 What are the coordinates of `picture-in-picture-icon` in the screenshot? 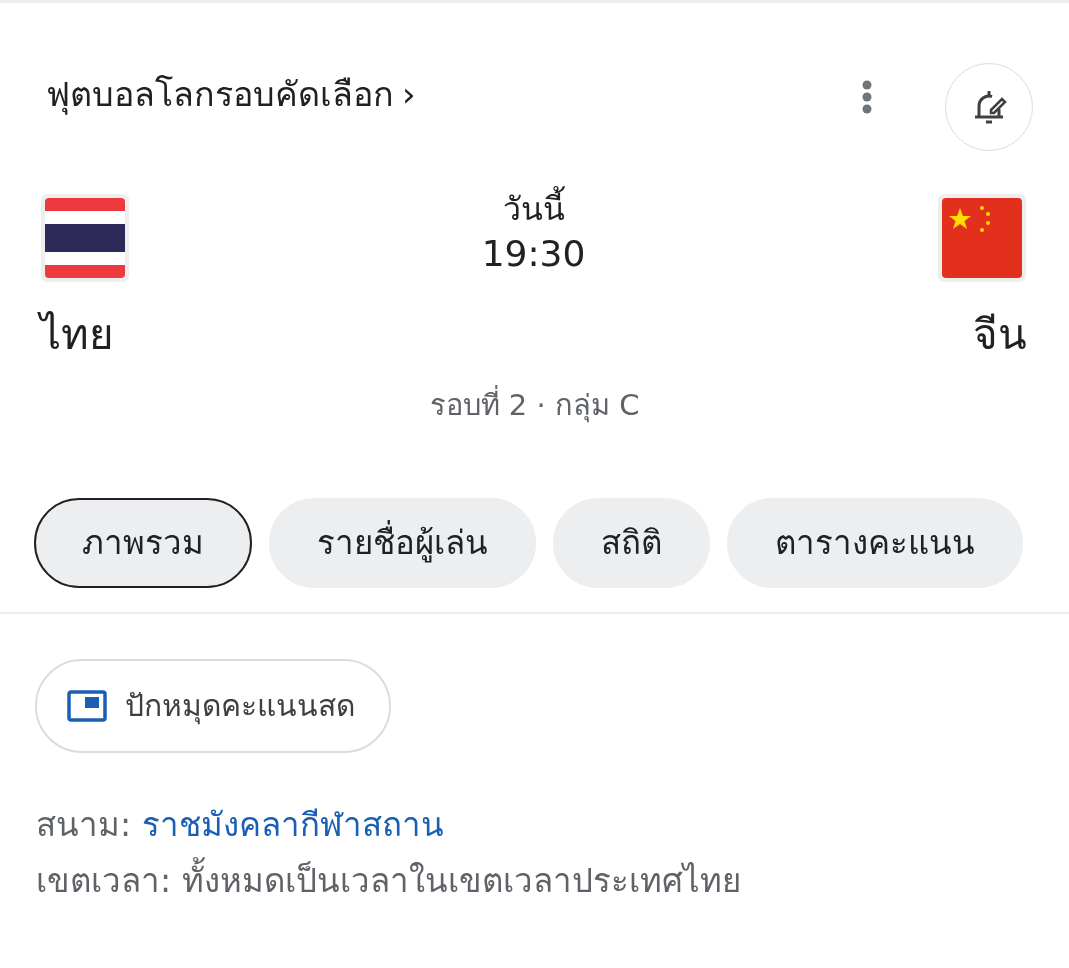 It's located at (87, 705).